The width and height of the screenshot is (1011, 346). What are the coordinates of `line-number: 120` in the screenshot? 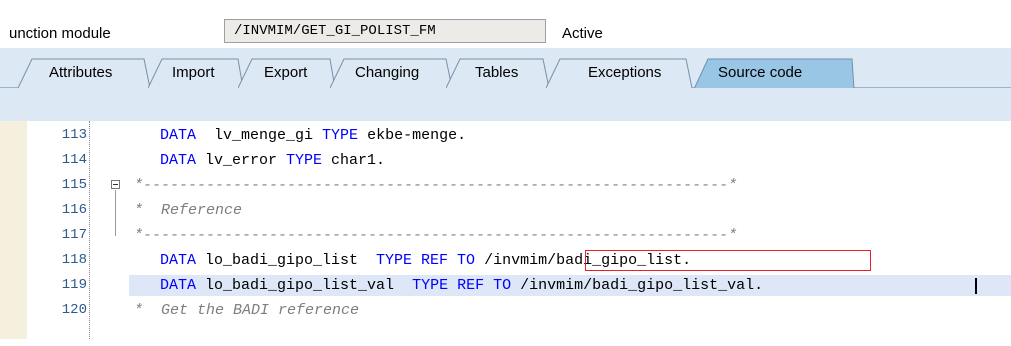 It's located at (74, 310).